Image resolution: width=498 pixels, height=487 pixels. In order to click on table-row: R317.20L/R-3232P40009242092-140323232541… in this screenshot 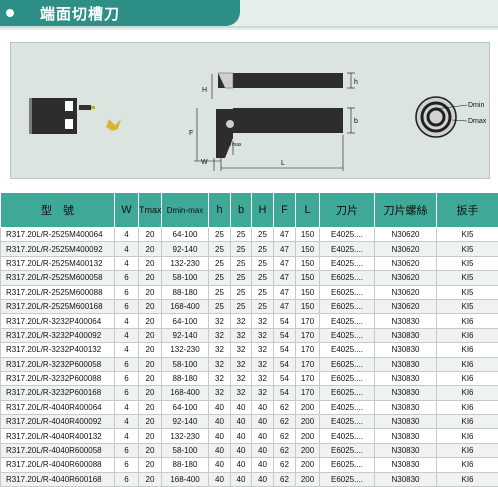, I will do `click(249, 335)`.